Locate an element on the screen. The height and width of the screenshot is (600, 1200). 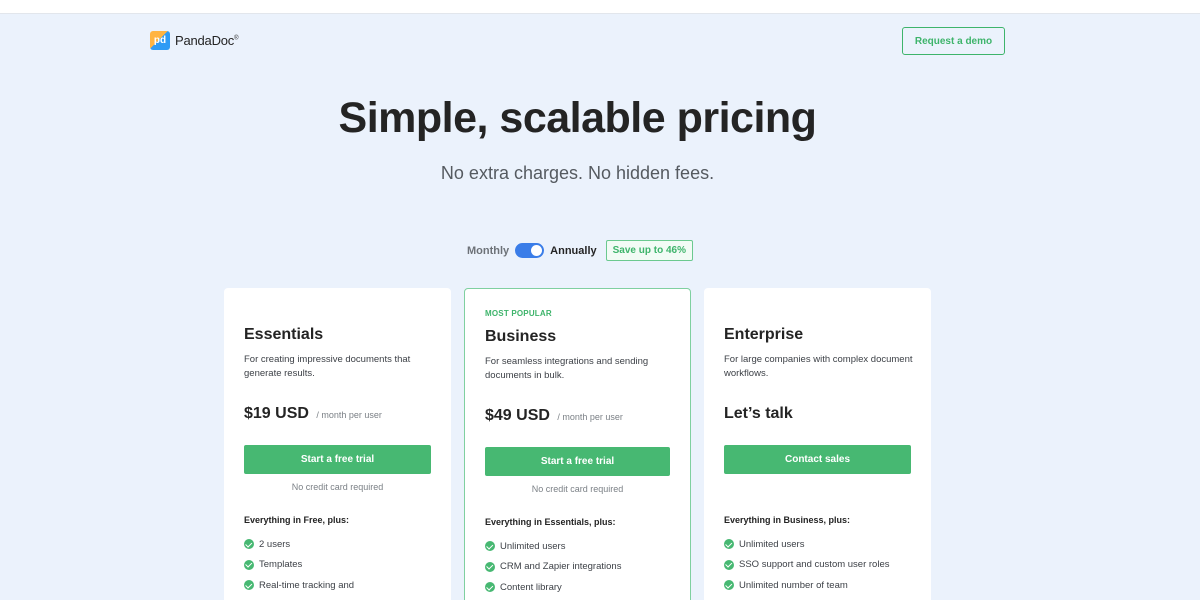
feature-label: Real-time tracking and is located at coordinates (307, 585).